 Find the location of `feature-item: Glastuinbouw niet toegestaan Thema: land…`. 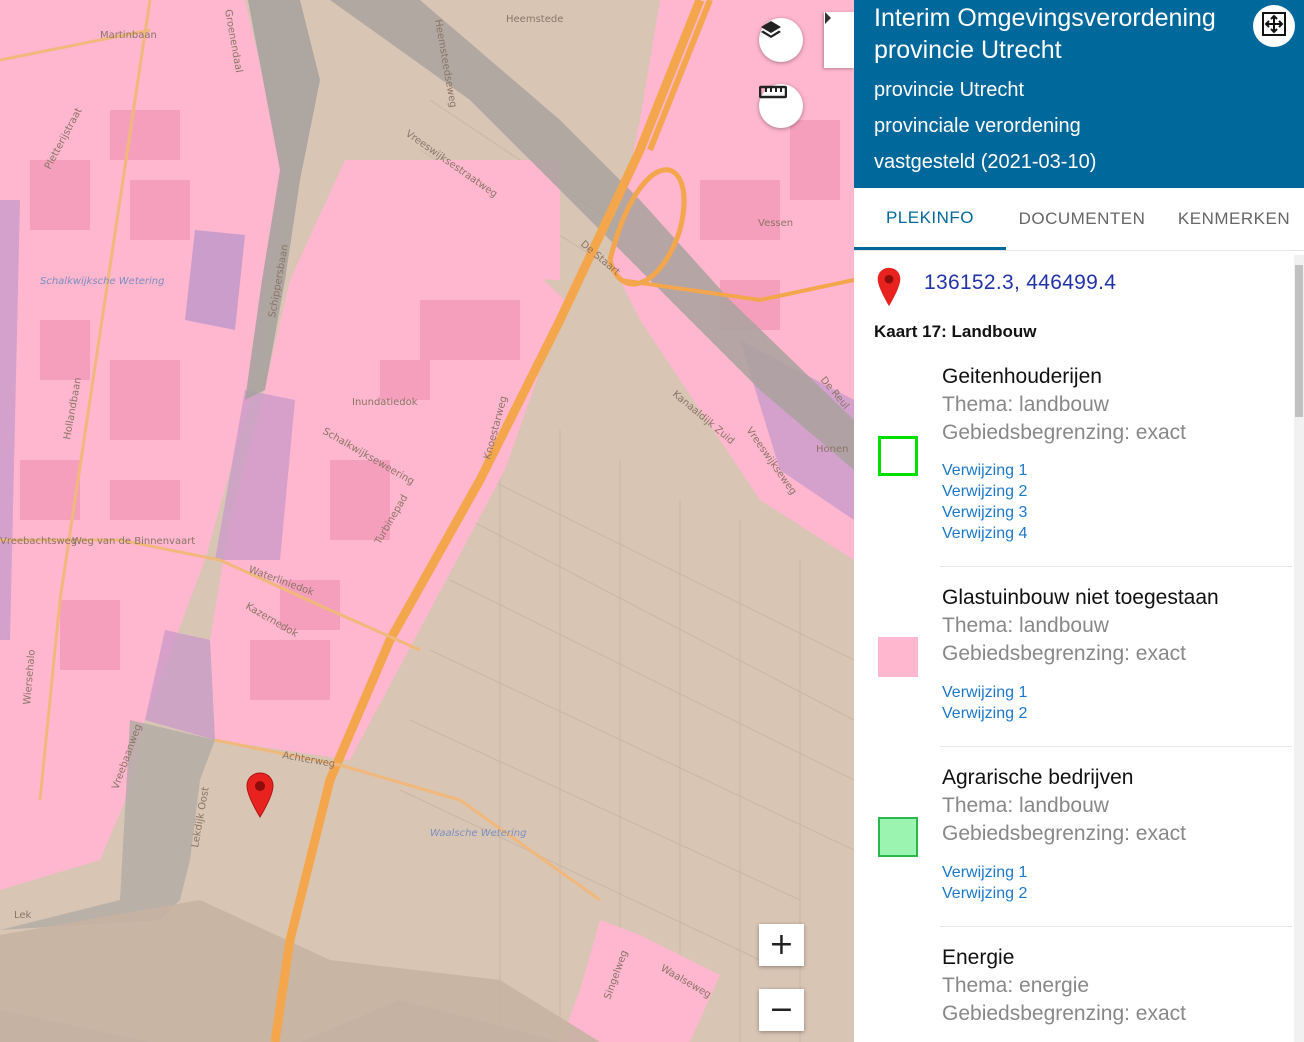

feature-item: Glastuinbouw niet toegestaan Thema: land… is located at coordinates (1074, 666).